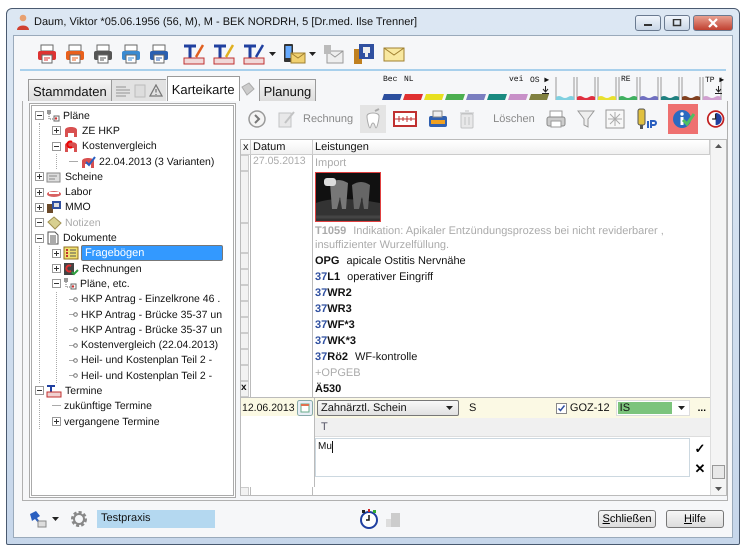 Image resolution: width=746 pixels, height=550 pixels. Describe the element at coordinates (254, 54) in the screenshot. I see `table-icon` at that location.